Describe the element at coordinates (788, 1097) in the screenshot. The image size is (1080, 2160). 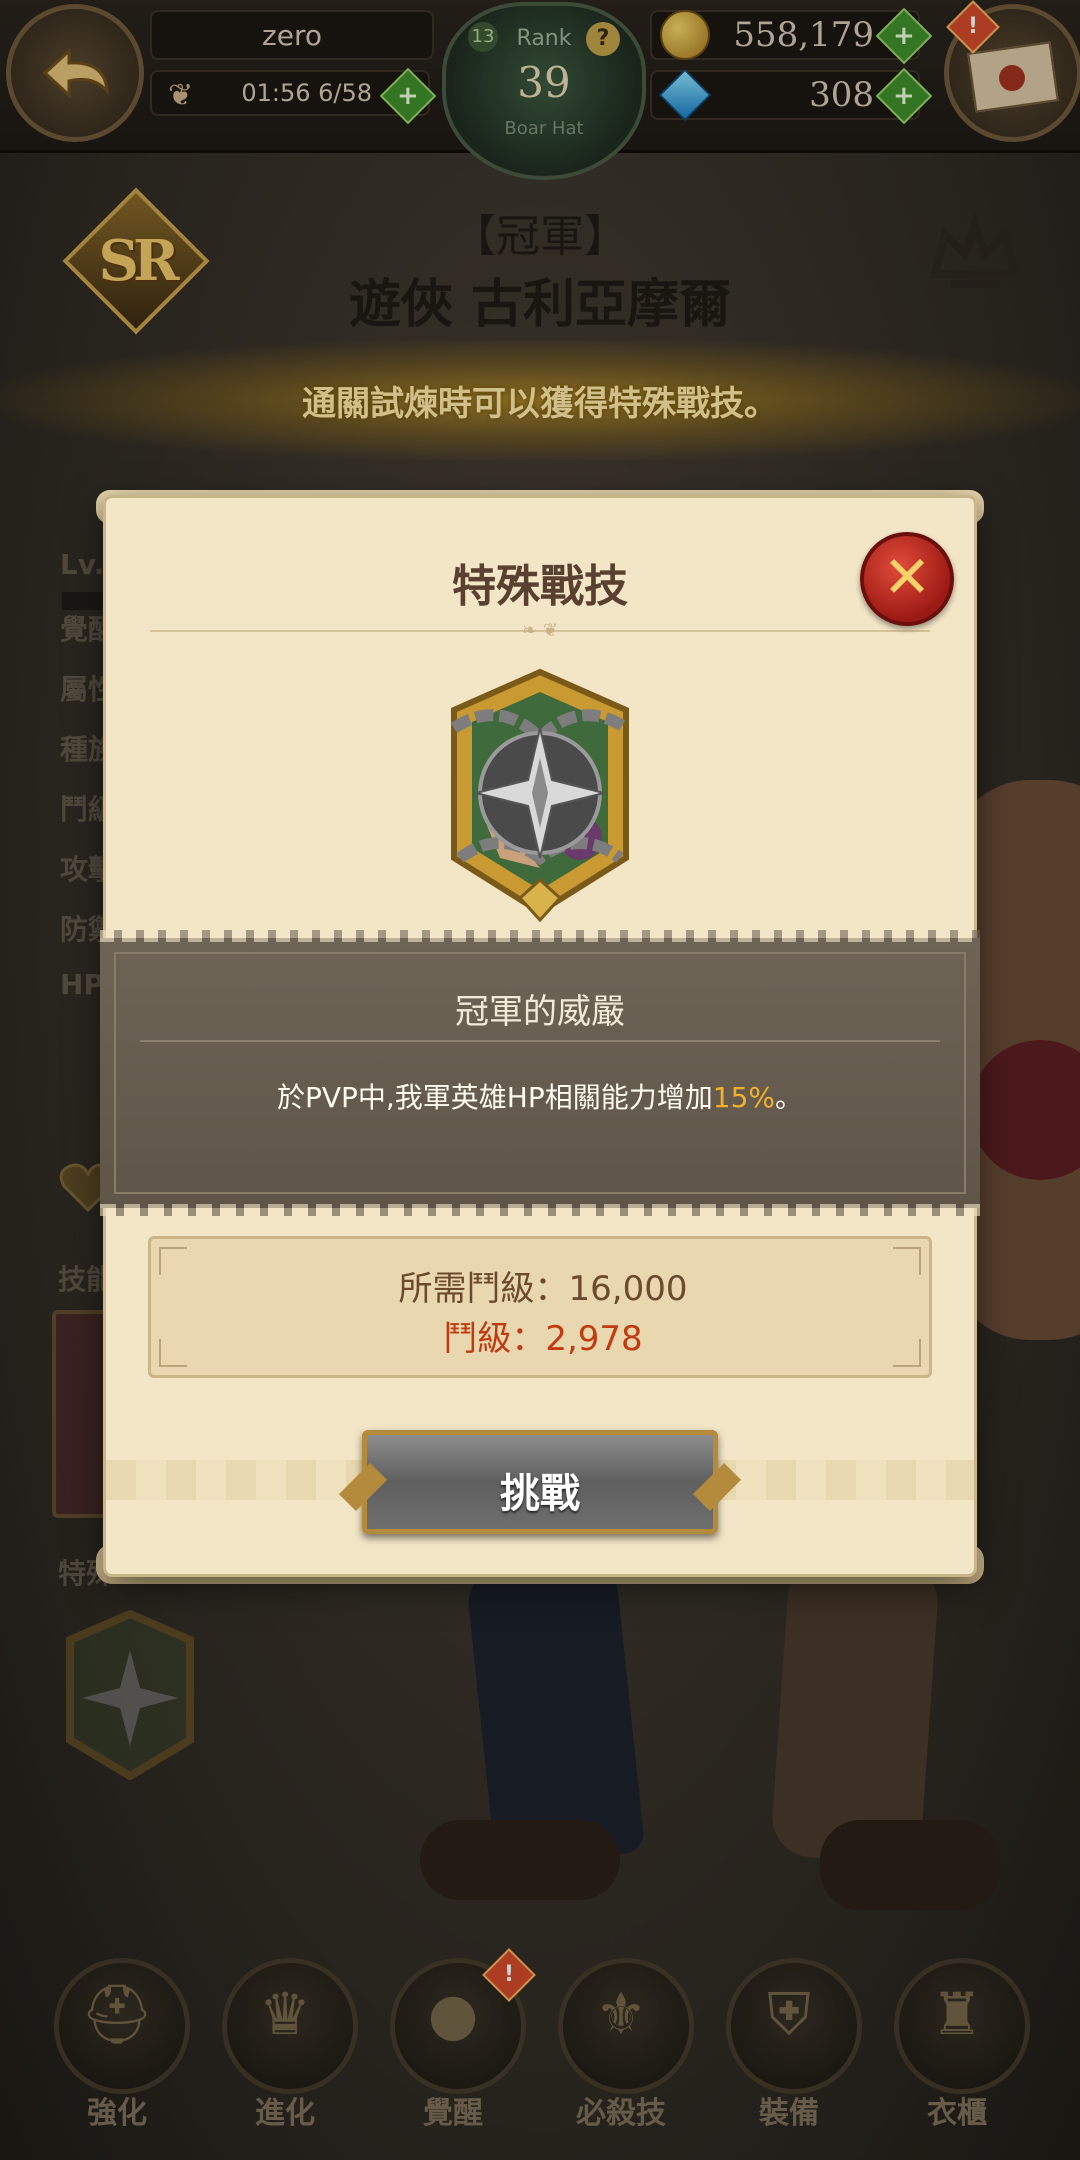
I see `skill-description-end: 。` at that location.